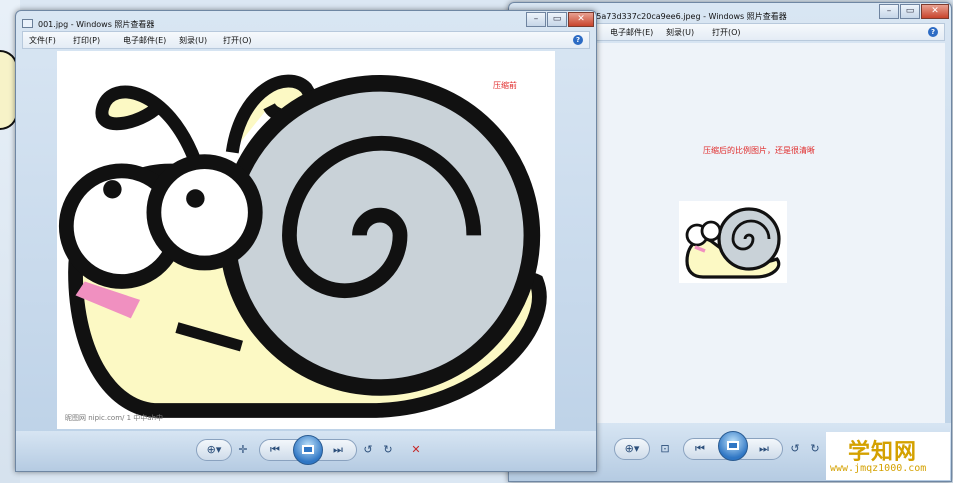 The width and height of the screenshot is (953, 483). I want to click on site-logo: 学知网 www.jmqz1000.com, so click(888, 456).